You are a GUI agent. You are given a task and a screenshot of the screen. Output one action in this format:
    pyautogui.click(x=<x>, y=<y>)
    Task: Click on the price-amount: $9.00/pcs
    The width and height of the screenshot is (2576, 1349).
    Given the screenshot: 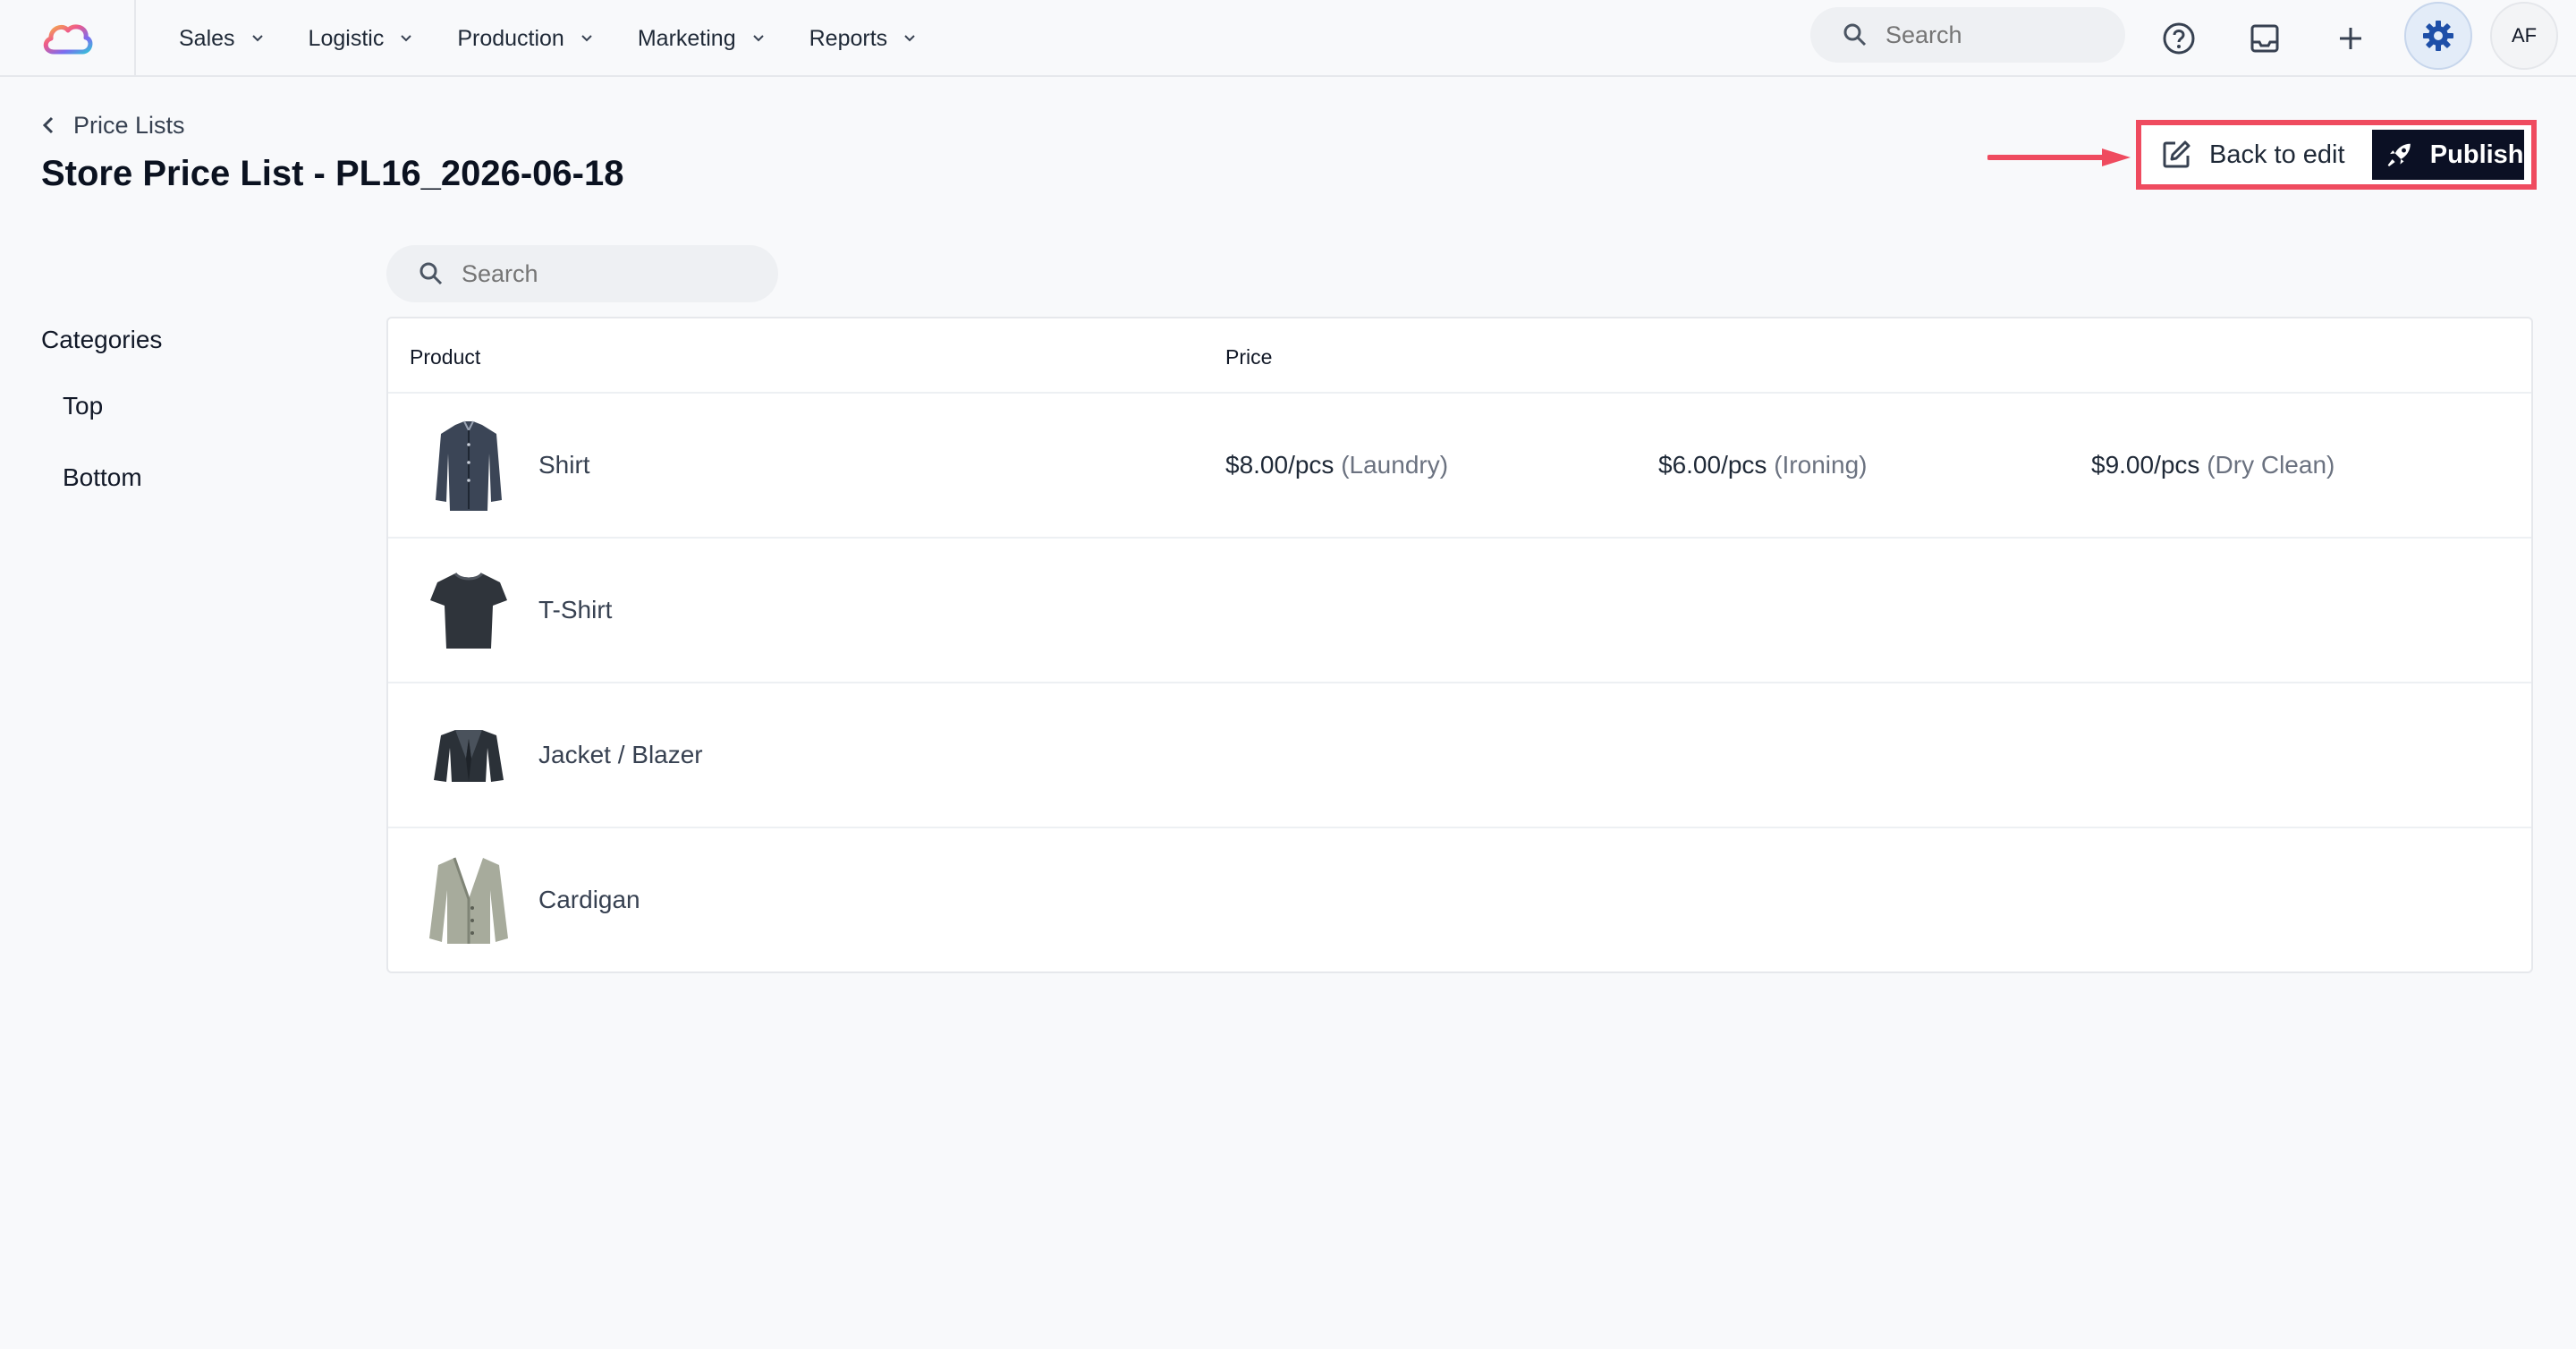 What is the action you would take?
    pyautogui.click(x=2145, y=465)
    